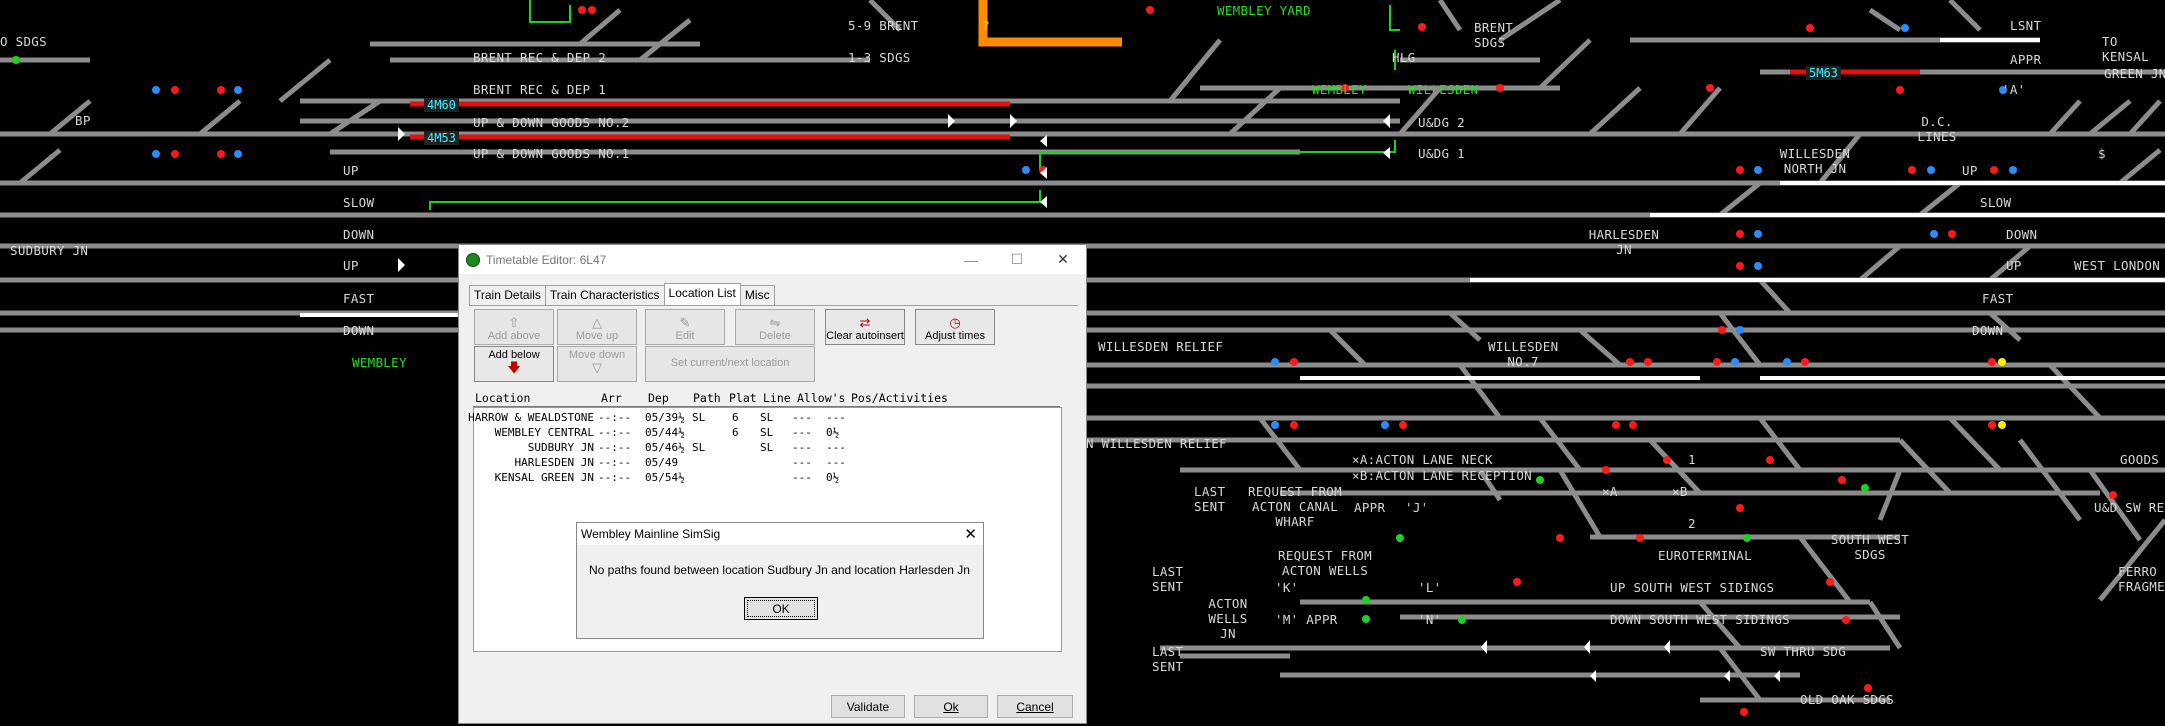 The image size is (2165, 726). I want to click on label-down-1: DOWN, so click(359, 234).